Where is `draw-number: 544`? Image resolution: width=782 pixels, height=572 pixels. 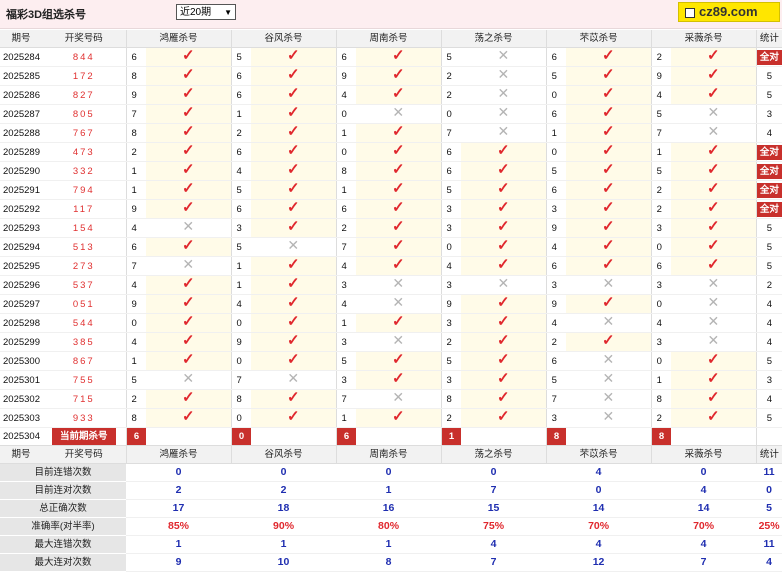 draw-number: 544 is located at coordinates (84, 323).